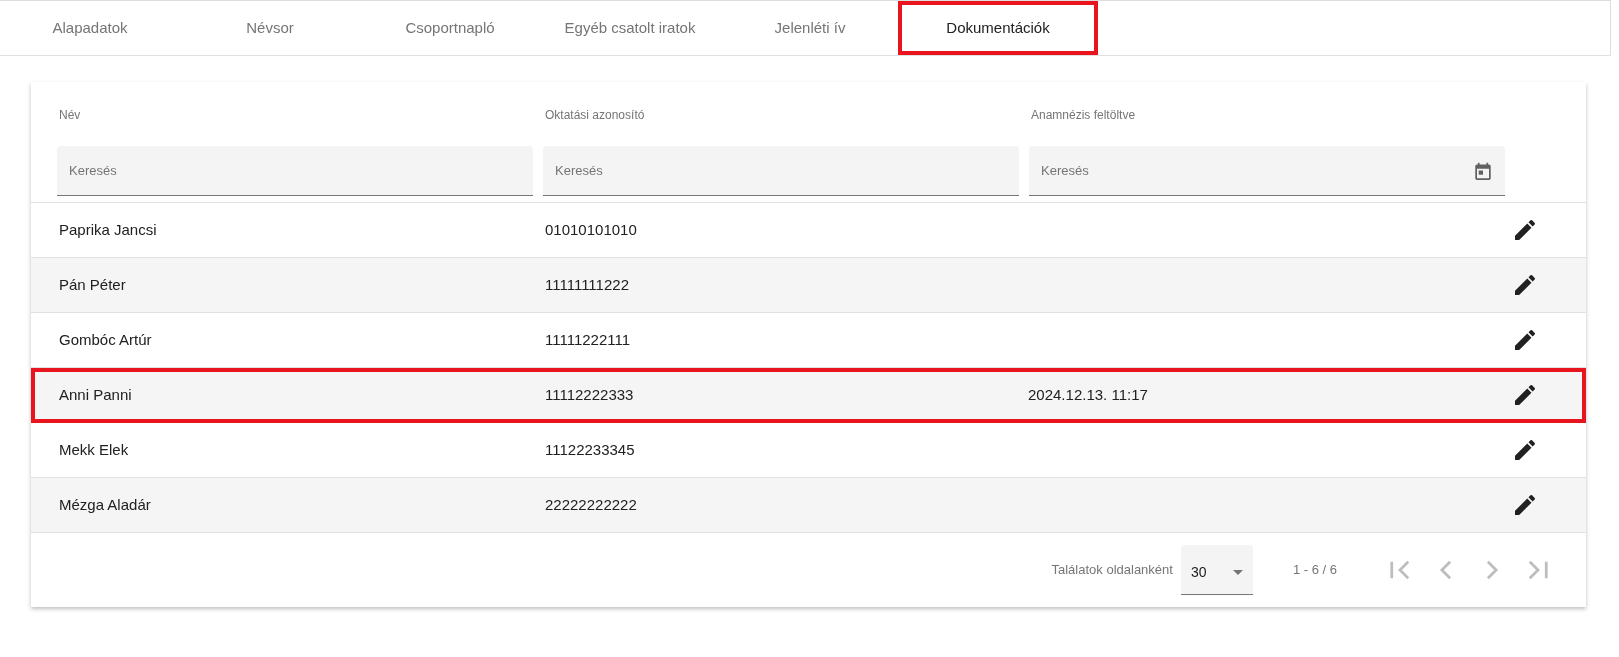 The width and height of the screenshot is (1619, 657). Describe the element at coordinates (630, 28) in the screenshot. I see `tab: Egyéb csatolt iratok` at that location.